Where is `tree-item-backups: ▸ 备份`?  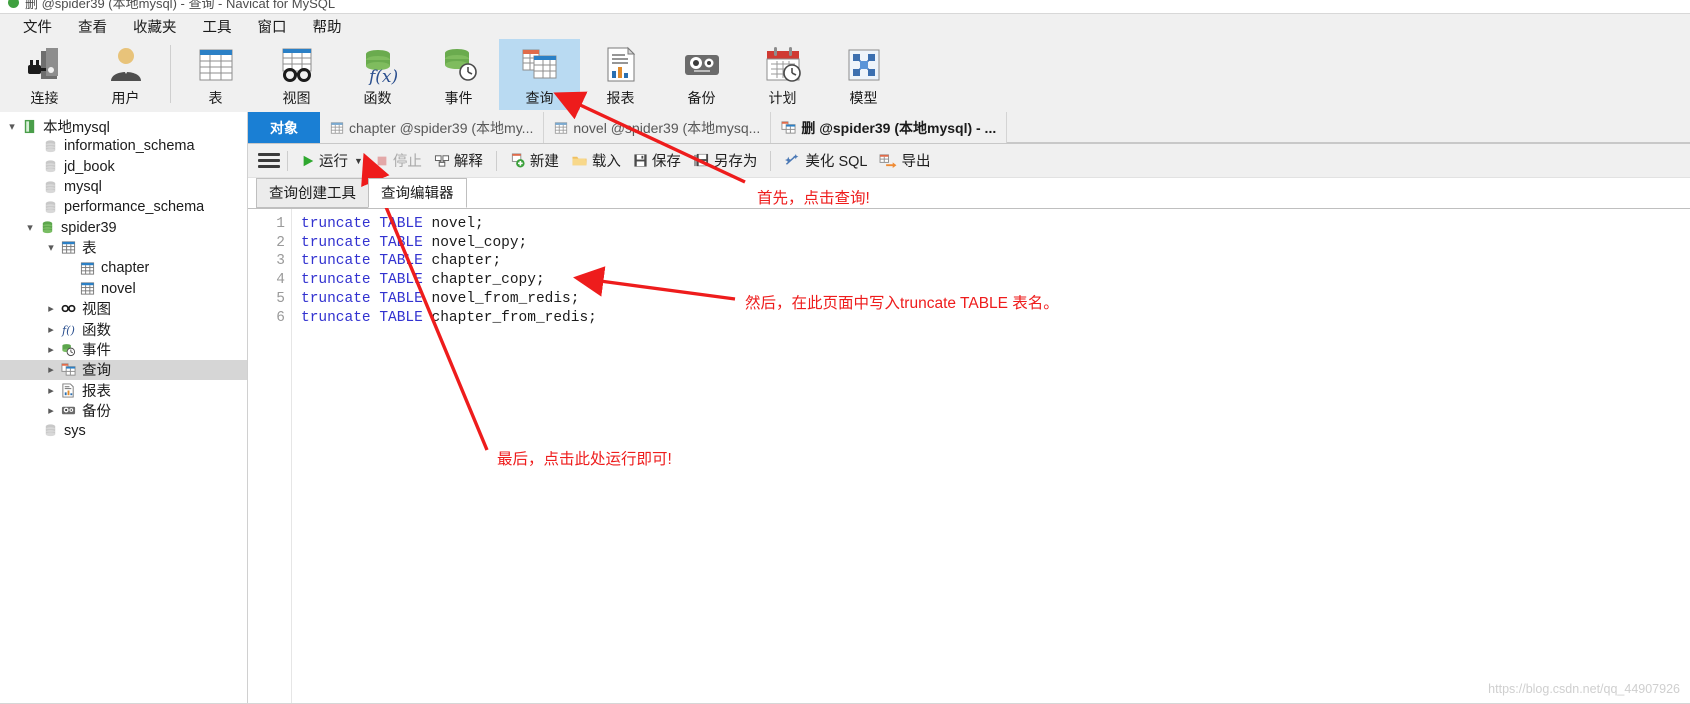
tree-item-backups: ▸ 备份 is located at coordinates (123, 410).